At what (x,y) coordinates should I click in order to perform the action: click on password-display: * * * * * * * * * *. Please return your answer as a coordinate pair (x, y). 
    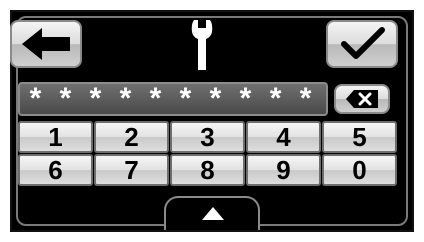
    Looking at the image, I should click on (173, 99).